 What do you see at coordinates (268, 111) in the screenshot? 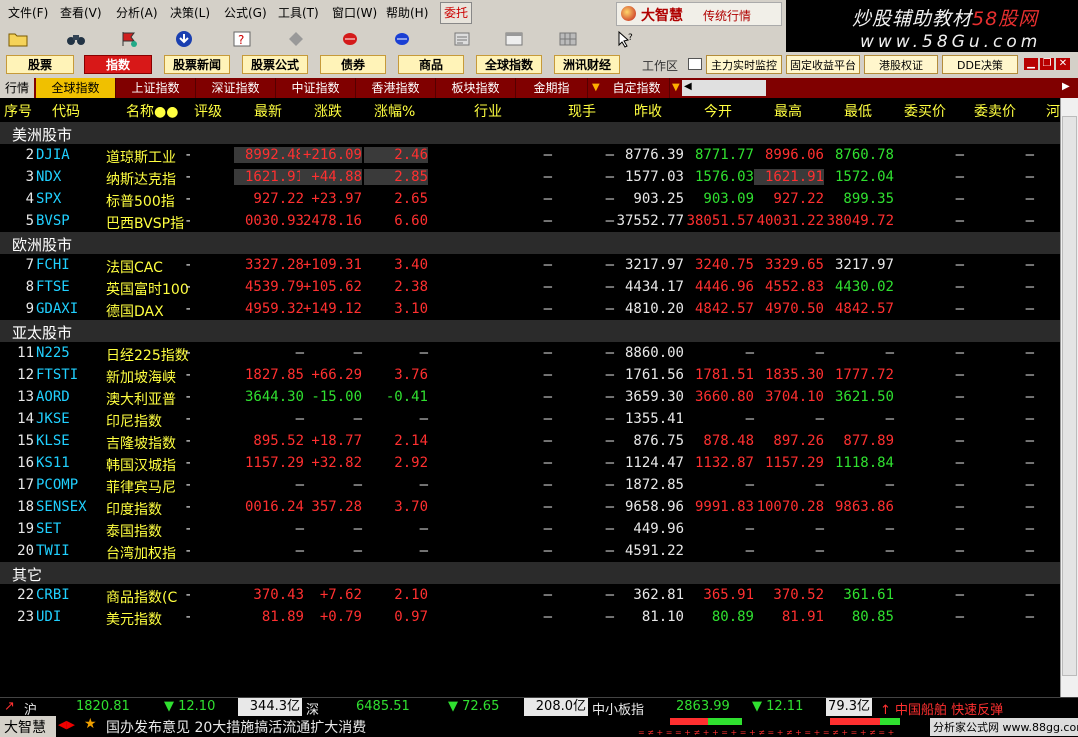
I see `col-last: 最新` at bounding box center [268, 111].